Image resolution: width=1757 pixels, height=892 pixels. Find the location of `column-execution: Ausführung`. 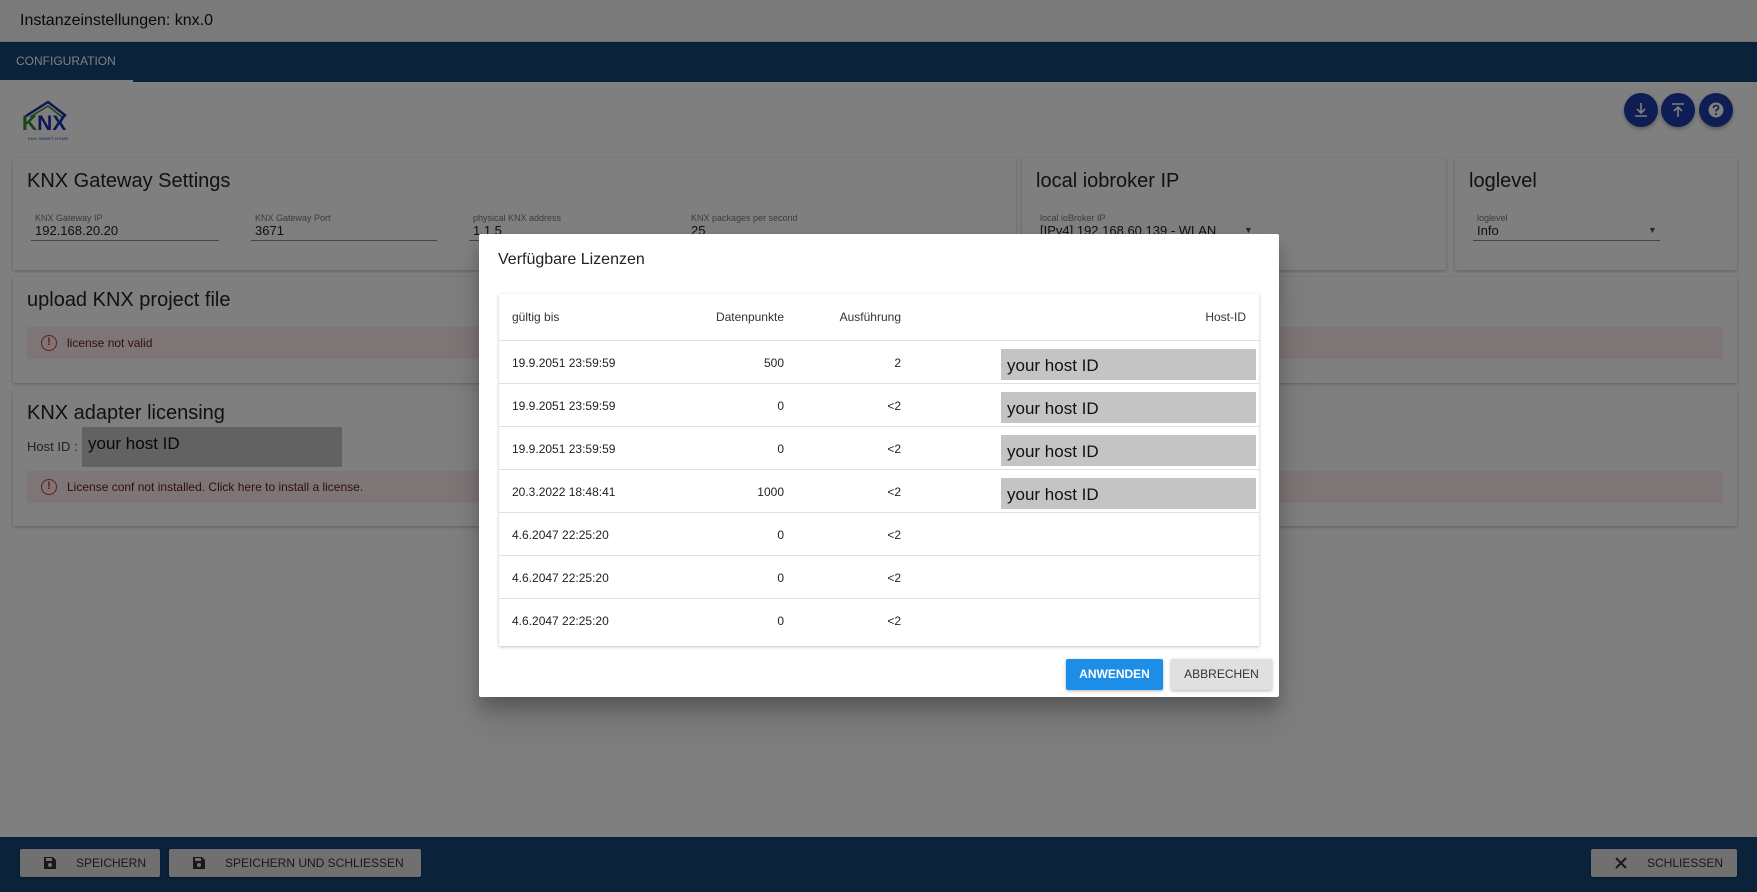

column-execution: Ausführung is located at coordinates (870, 317).